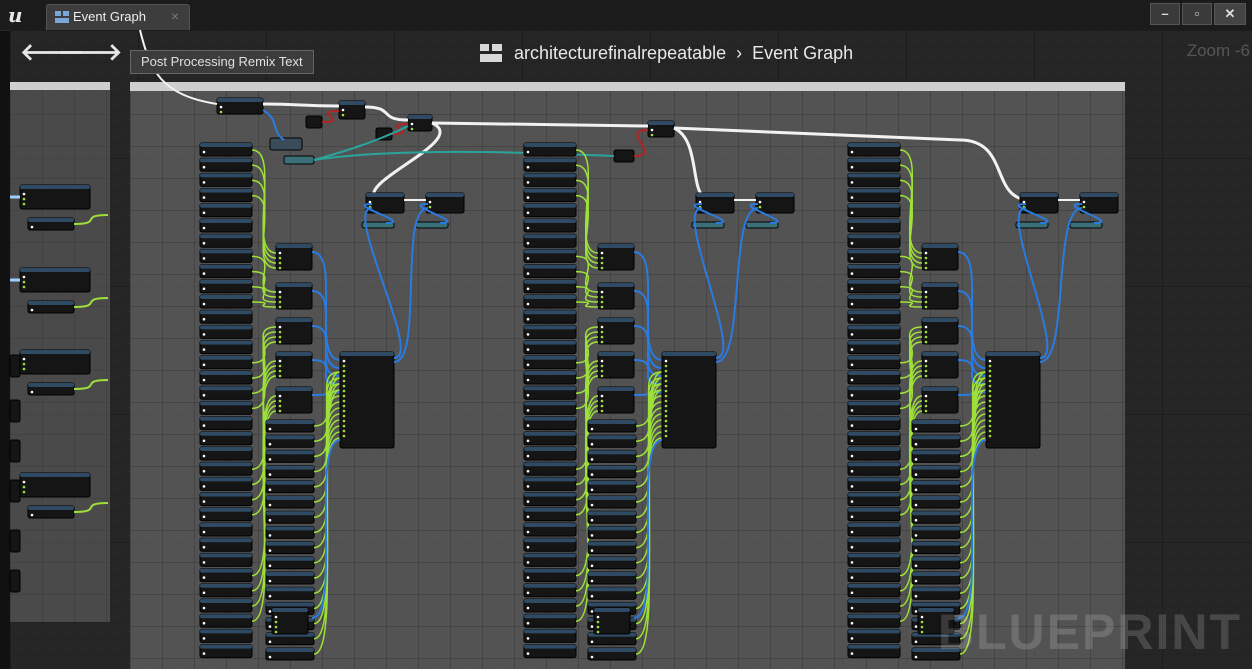  Describe the element at coordinates (62, 17) in the screenshot. I see `graph-icon` at that location.